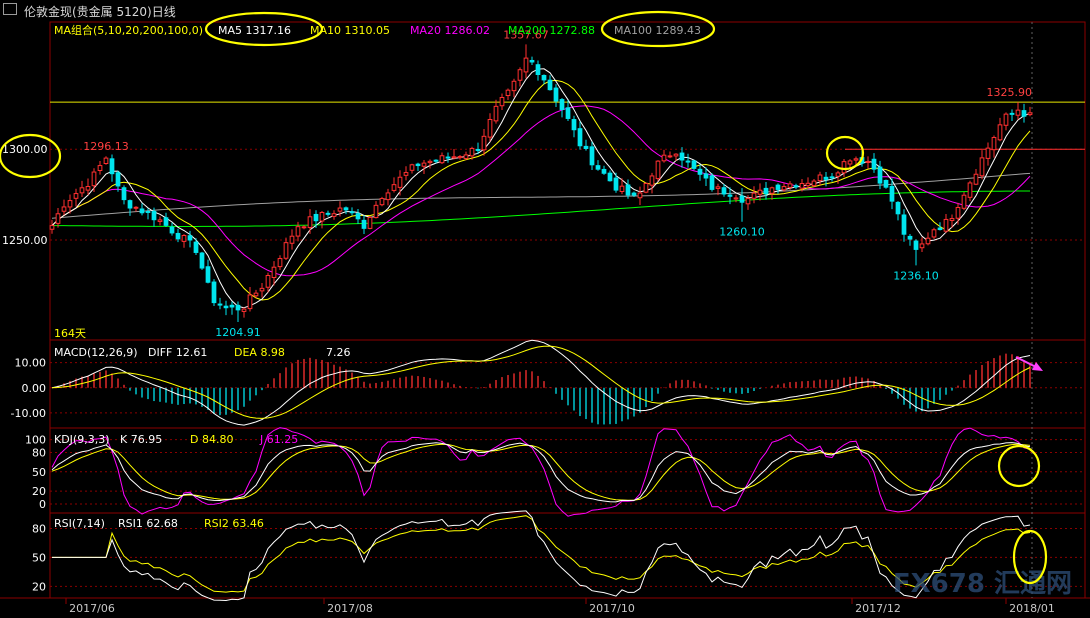  I want to click on kdj-tick-4: 0, so click(42, 504).